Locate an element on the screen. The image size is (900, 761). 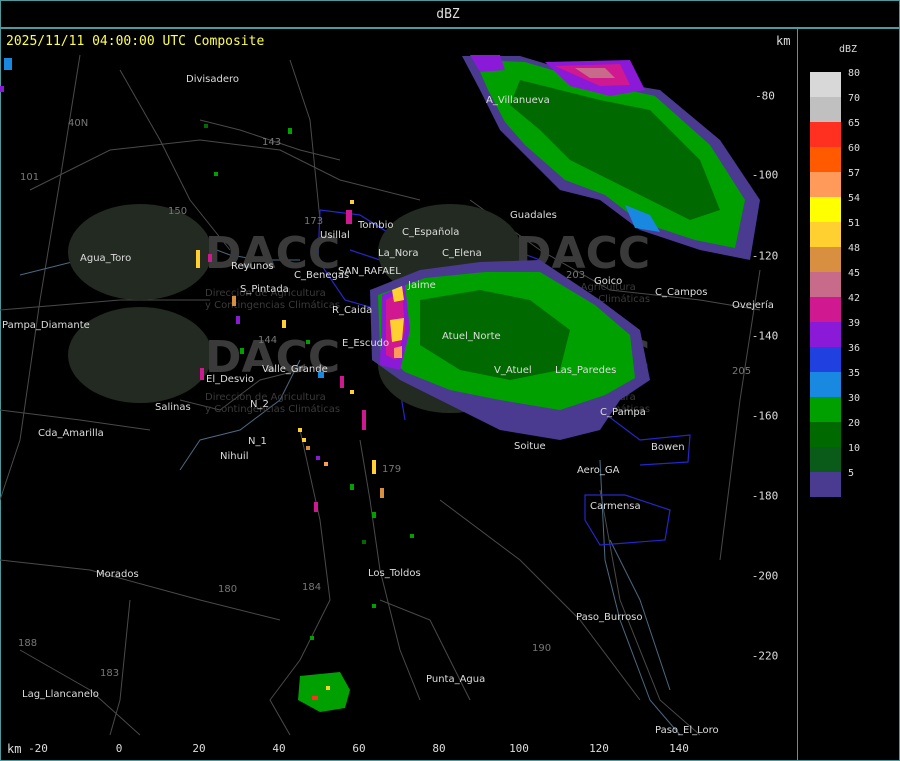
y-tick: -200 is located at coordinates (765, 576).